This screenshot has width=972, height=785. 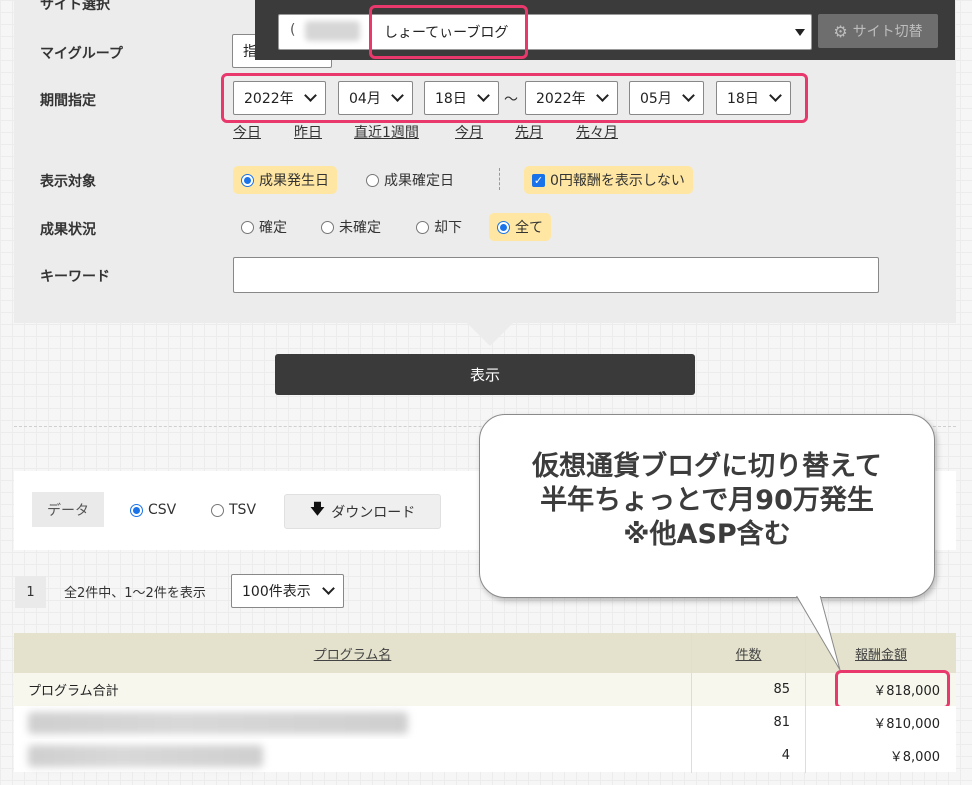 I want to click on chevron-down-icon, so click(x=328, y=588).